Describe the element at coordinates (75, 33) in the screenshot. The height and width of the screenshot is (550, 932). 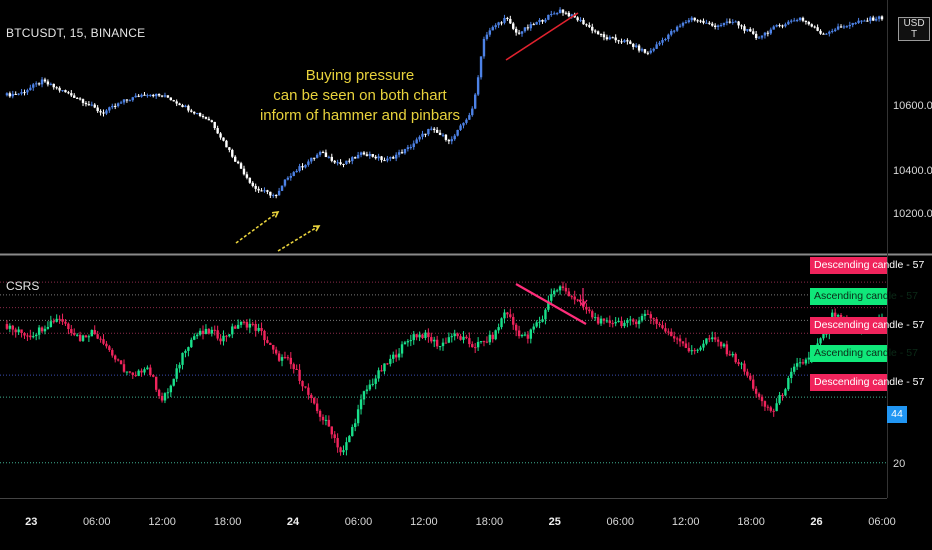
I see `symbol-legend: BTCUSDT, 15, BINANCE` at that location.